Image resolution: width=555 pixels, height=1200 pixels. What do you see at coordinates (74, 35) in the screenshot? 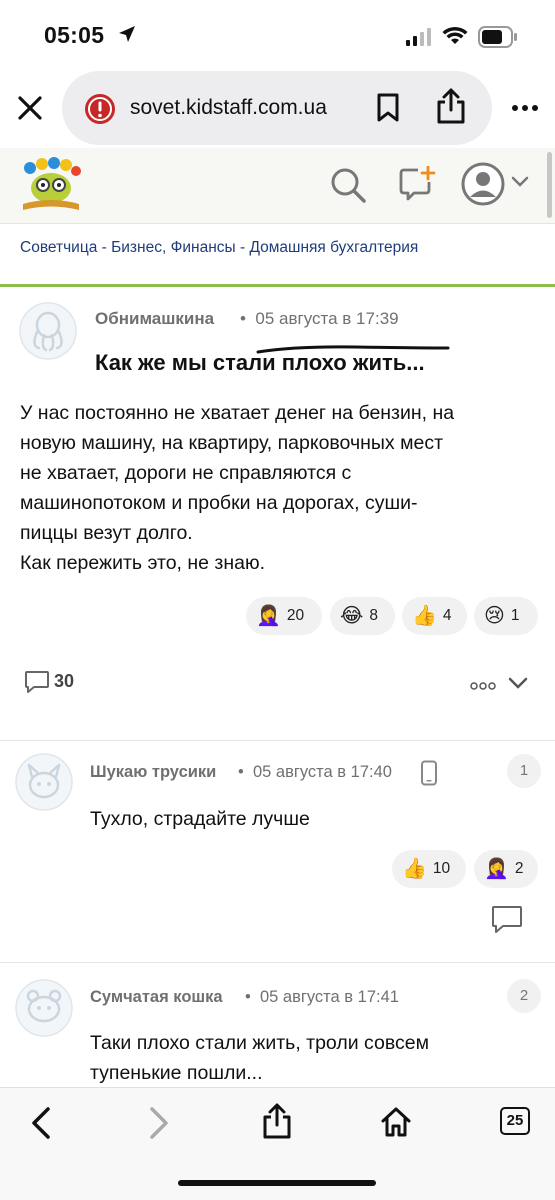
I see `status-time: 05:05` at bounding box center [74, 35].